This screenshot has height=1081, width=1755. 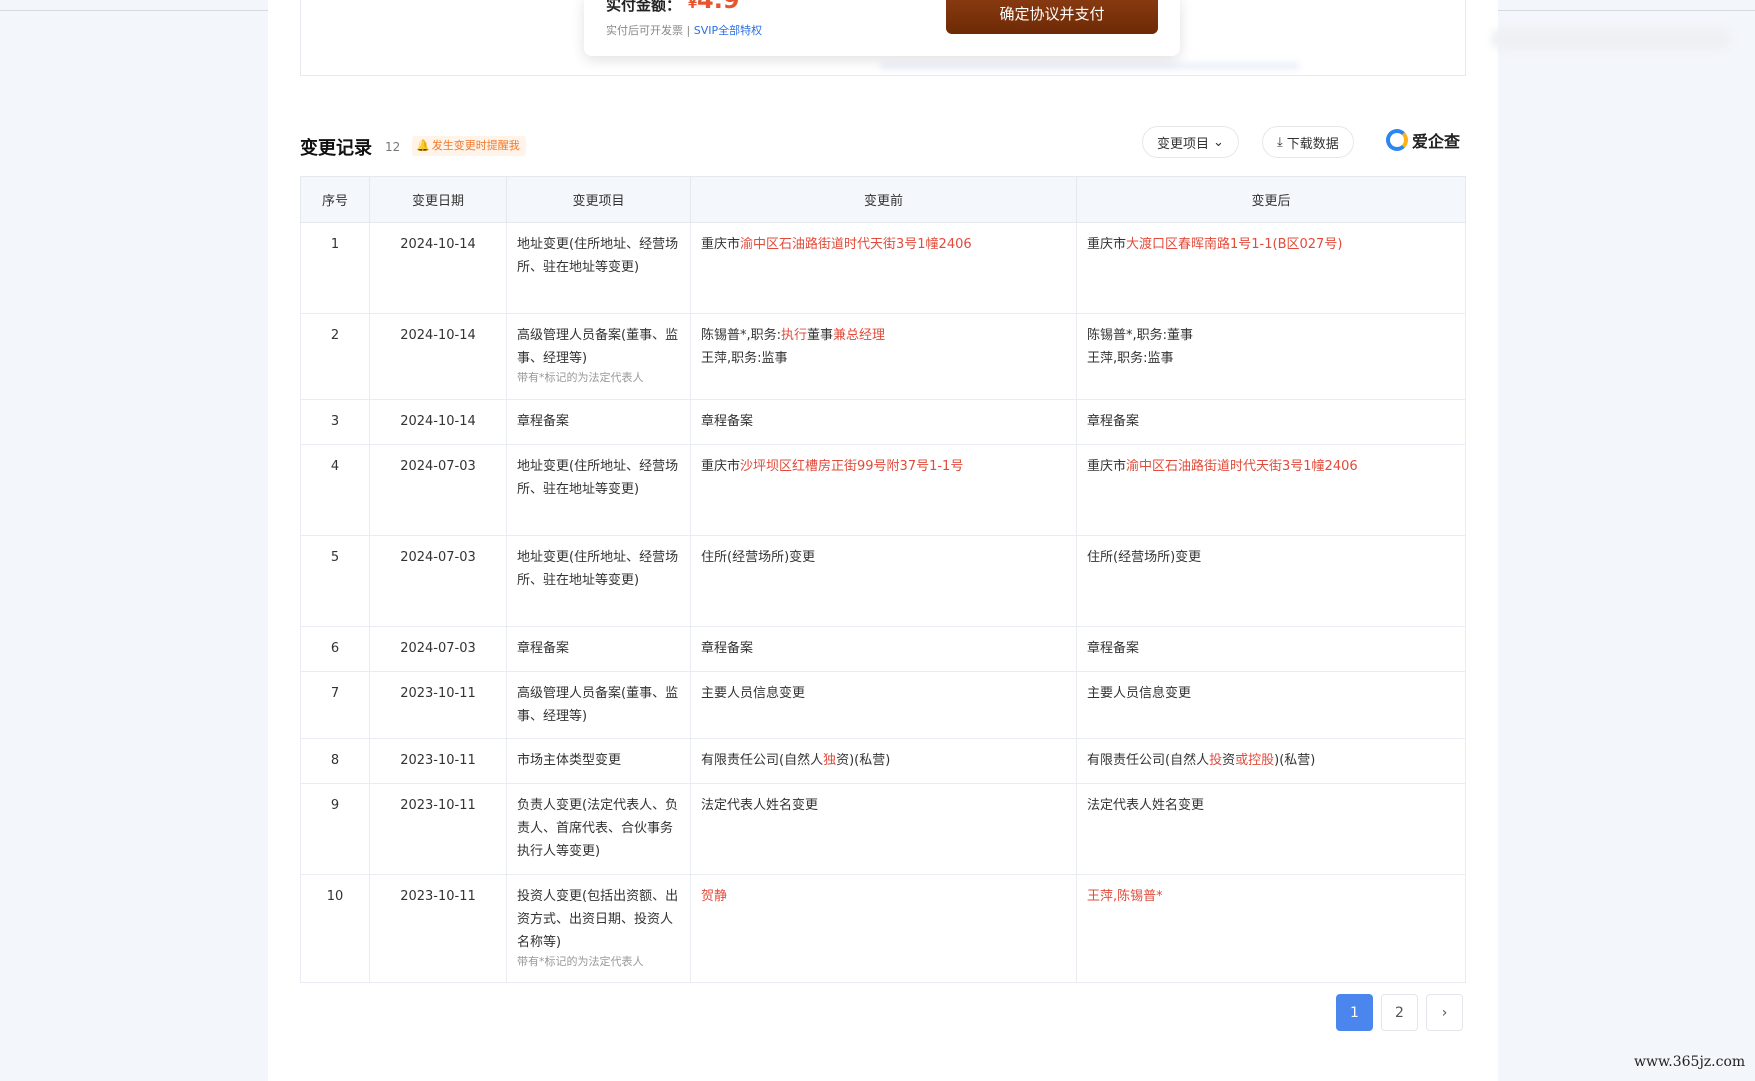 I want to click on cell-no: 9, so click(x=335, y=829).